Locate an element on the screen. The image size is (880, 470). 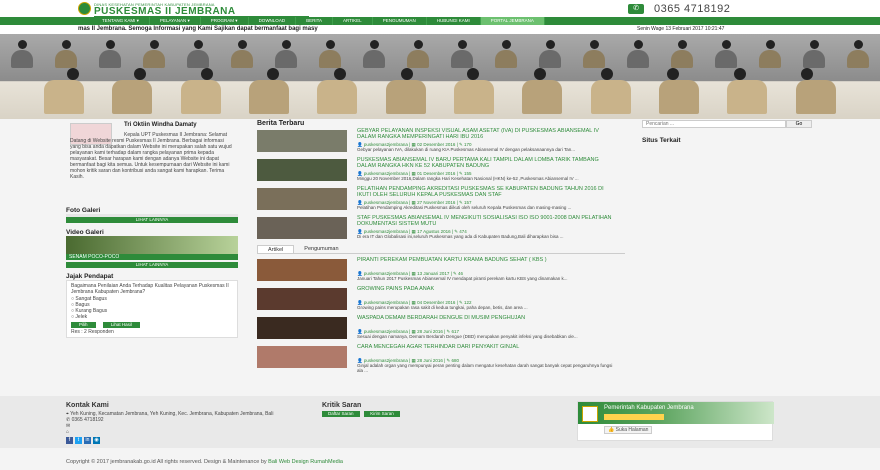
logo-icon is located at coordinates (84, 8).